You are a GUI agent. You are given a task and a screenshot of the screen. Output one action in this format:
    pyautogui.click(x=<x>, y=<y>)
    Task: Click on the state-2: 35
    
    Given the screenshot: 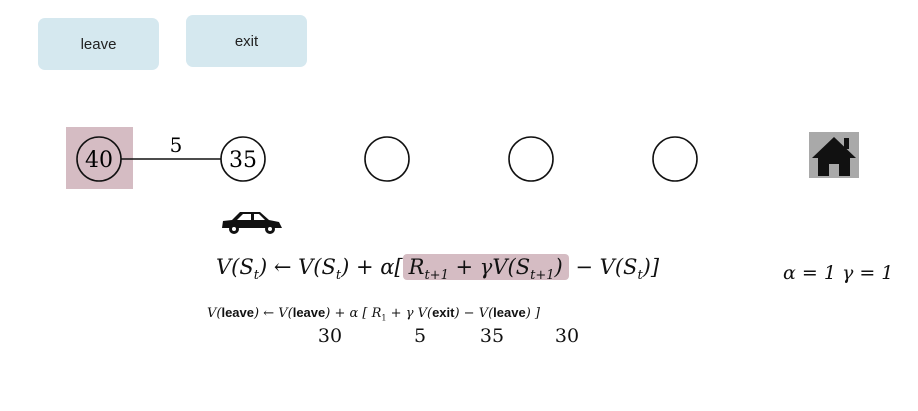 What is the action you would take?
    pyautogui.click(x=243, y=159)
    